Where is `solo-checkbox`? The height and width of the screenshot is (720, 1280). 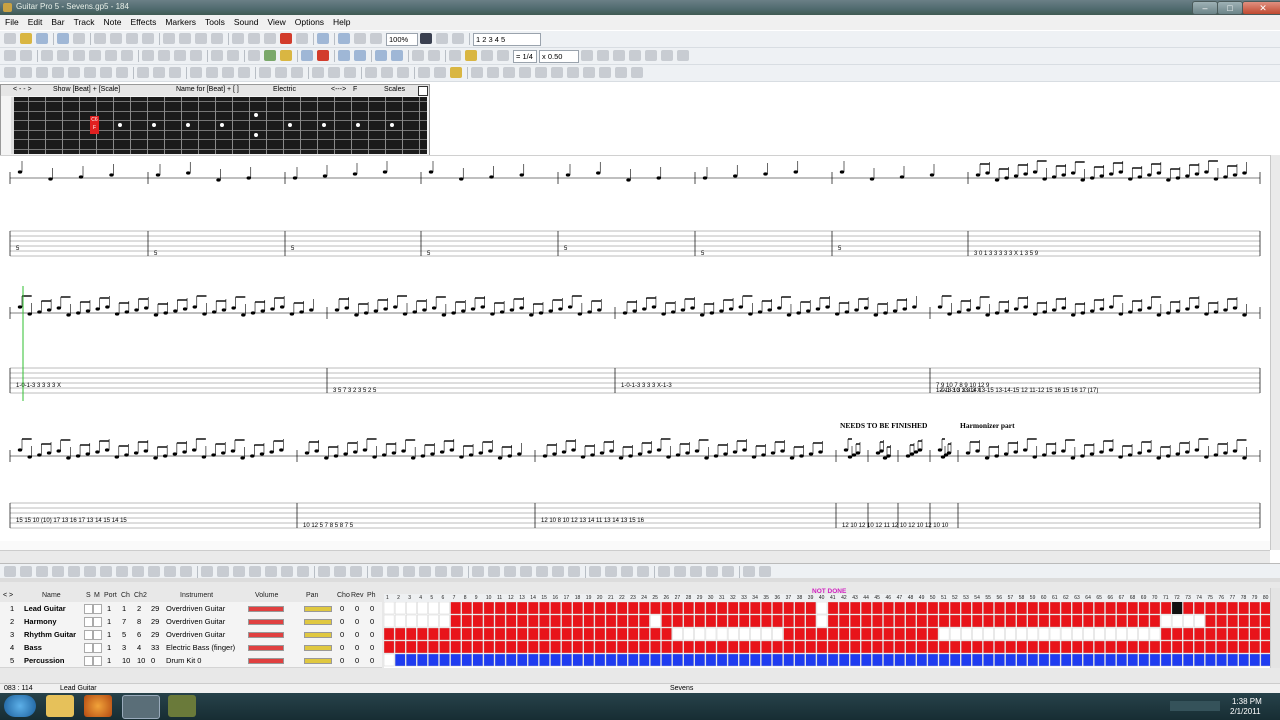
solo-checkbox is located at coordinates (88, 609).